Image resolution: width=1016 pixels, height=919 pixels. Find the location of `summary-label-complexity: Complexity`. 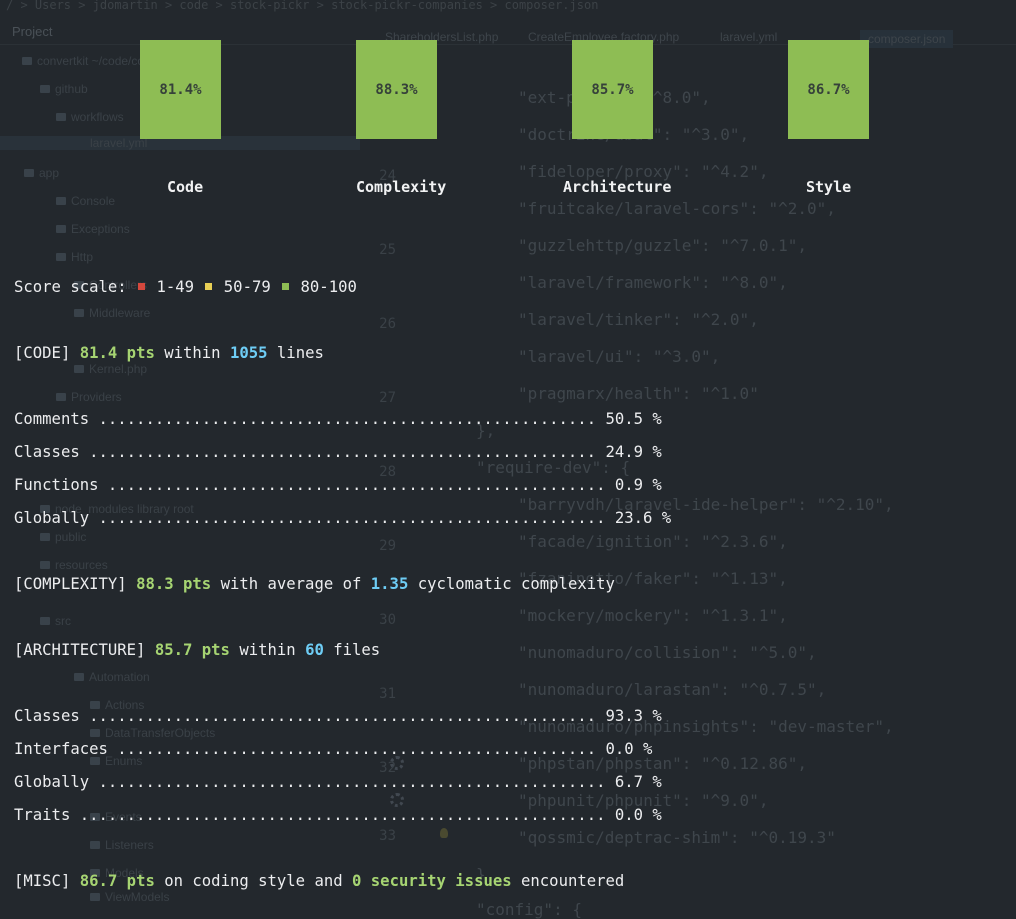

summary-label-complexity: Complexity is located at coordinates (401, 187).